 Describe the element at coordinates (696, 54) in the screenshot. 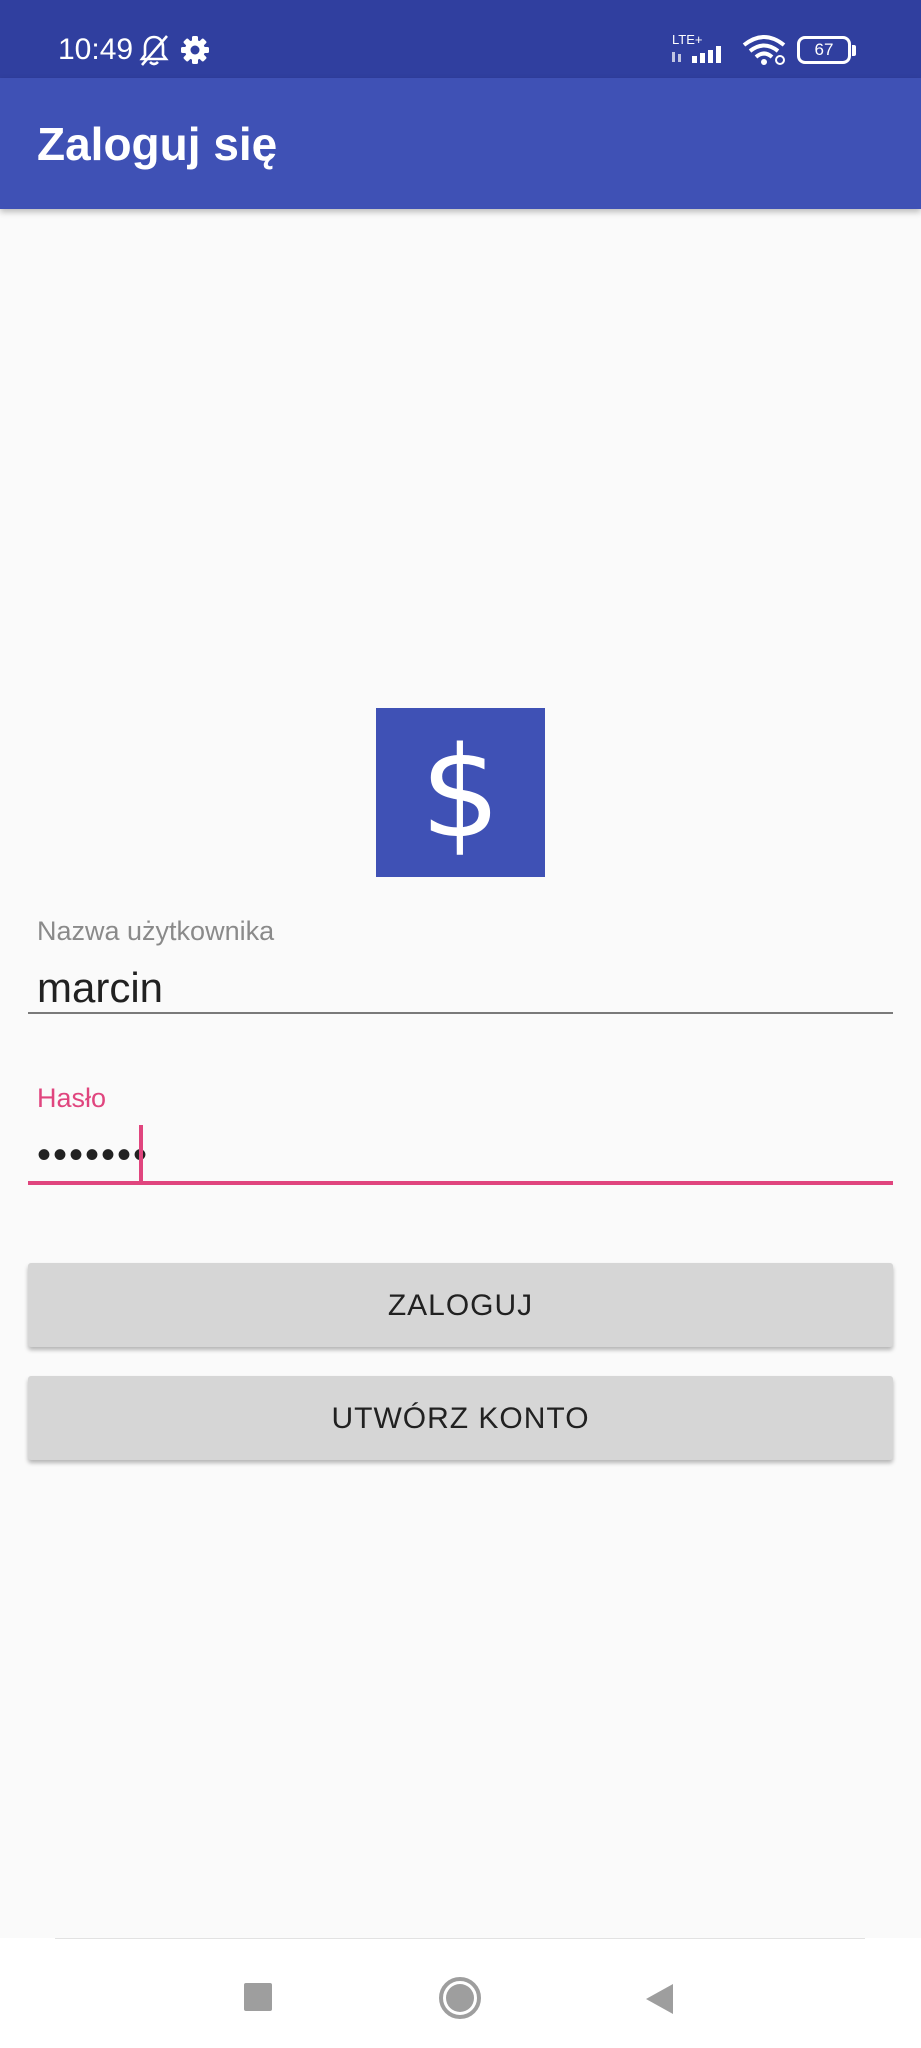

I see `signal-icon` at that location.